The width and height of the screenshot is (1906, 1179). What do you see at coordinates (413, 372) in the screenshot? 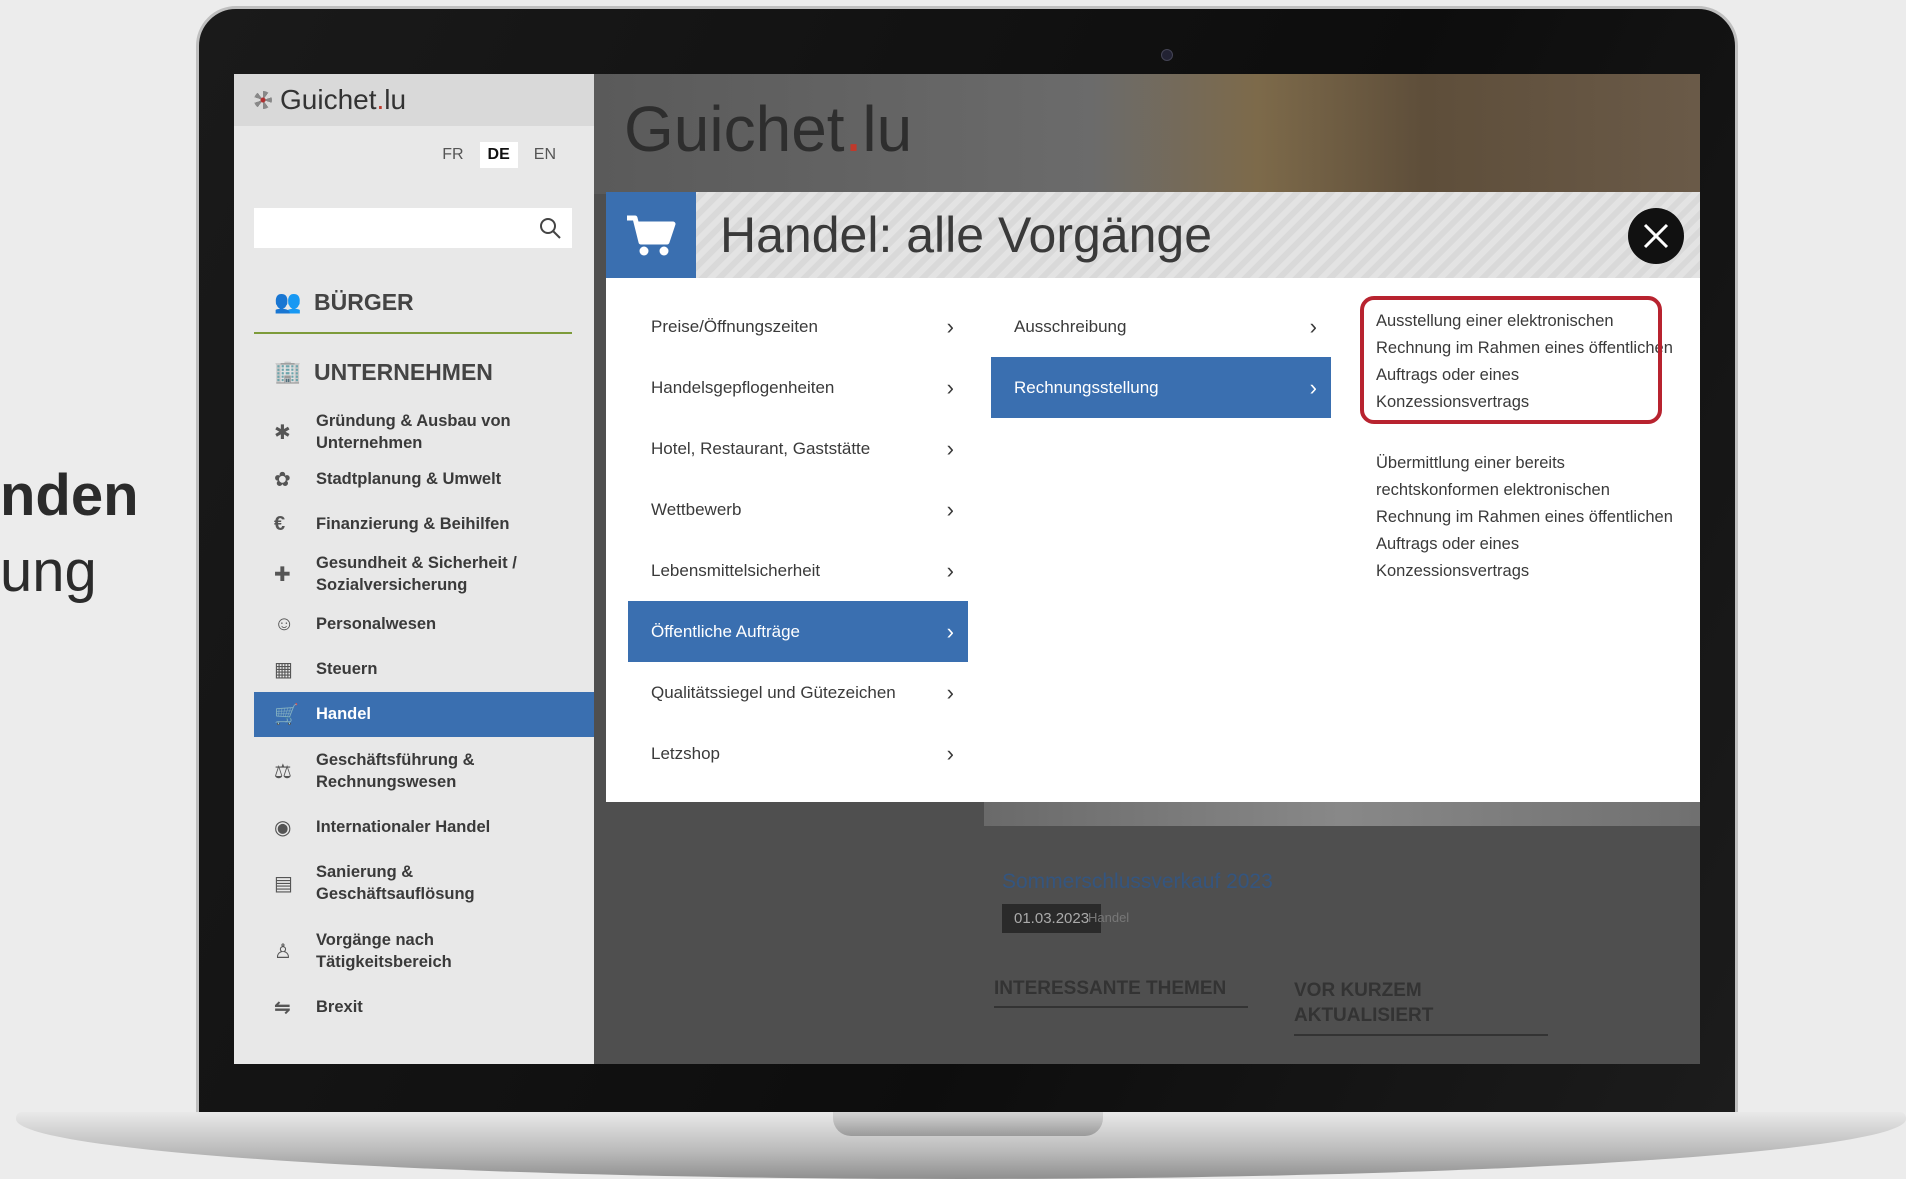
I see `nav-unternehmen: 🏢 UNTERNEHMEN` at bounding box center [413, 372].